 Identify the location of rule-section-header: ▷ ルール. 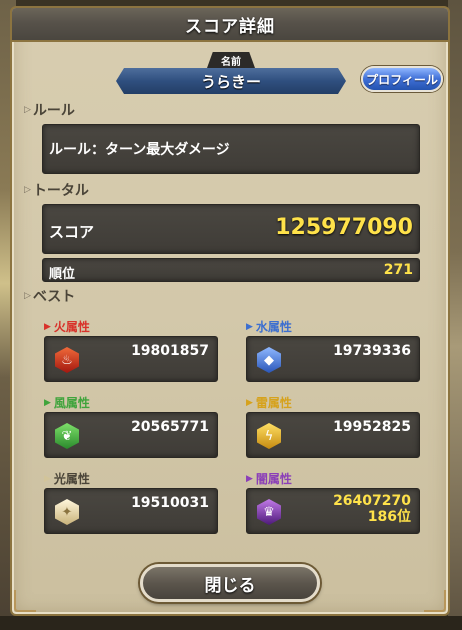
(49, 110).